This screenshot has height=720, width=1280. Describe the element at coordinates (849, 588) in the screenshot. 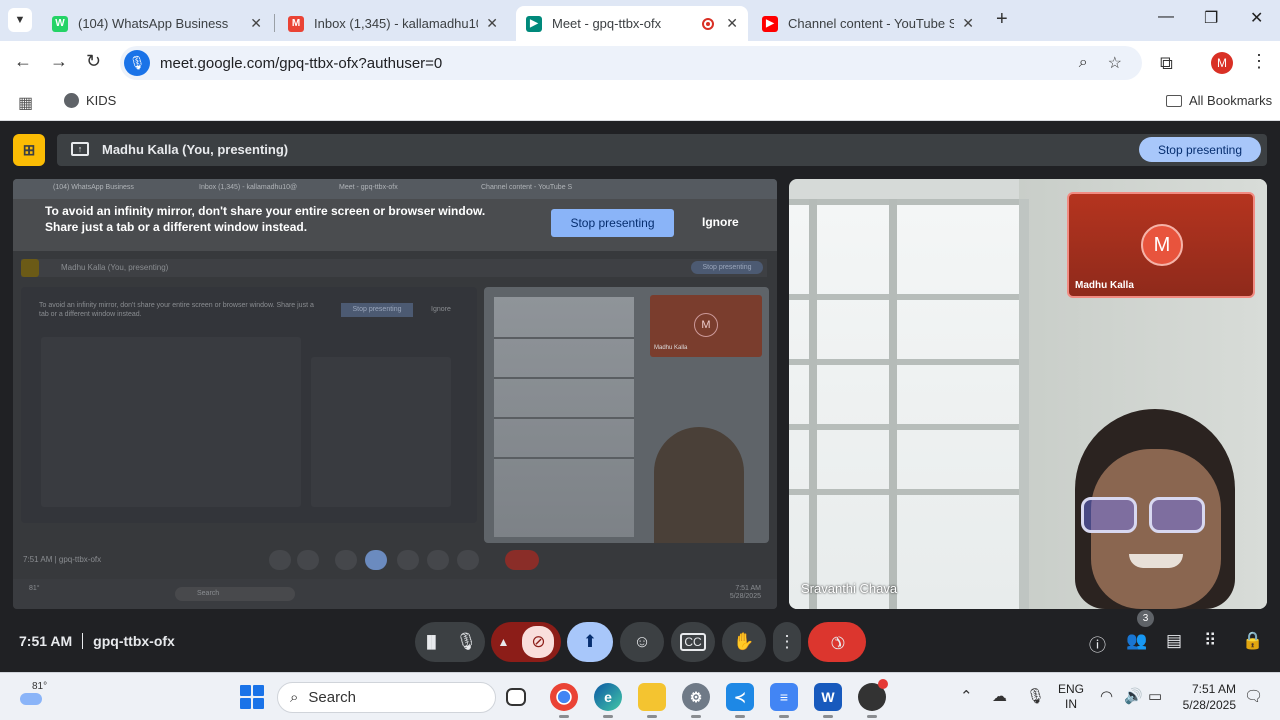

I see `participant-name: Sravanthi Chava` at that location.